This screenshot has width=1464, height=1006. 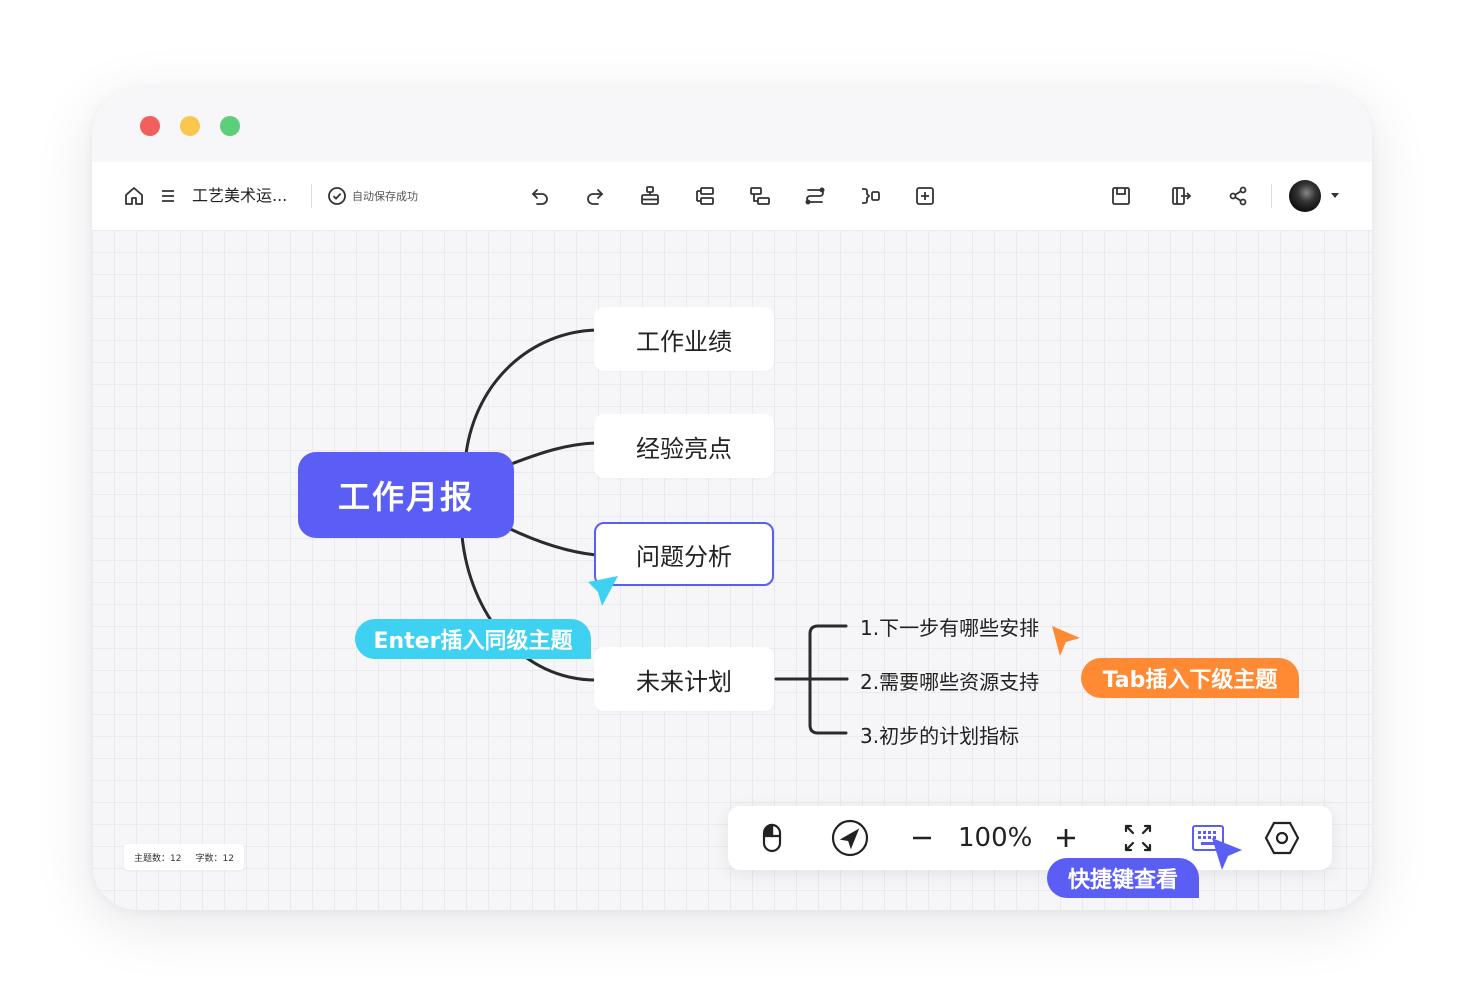 I want to click on save-icon, so click(x=1121, y=196).